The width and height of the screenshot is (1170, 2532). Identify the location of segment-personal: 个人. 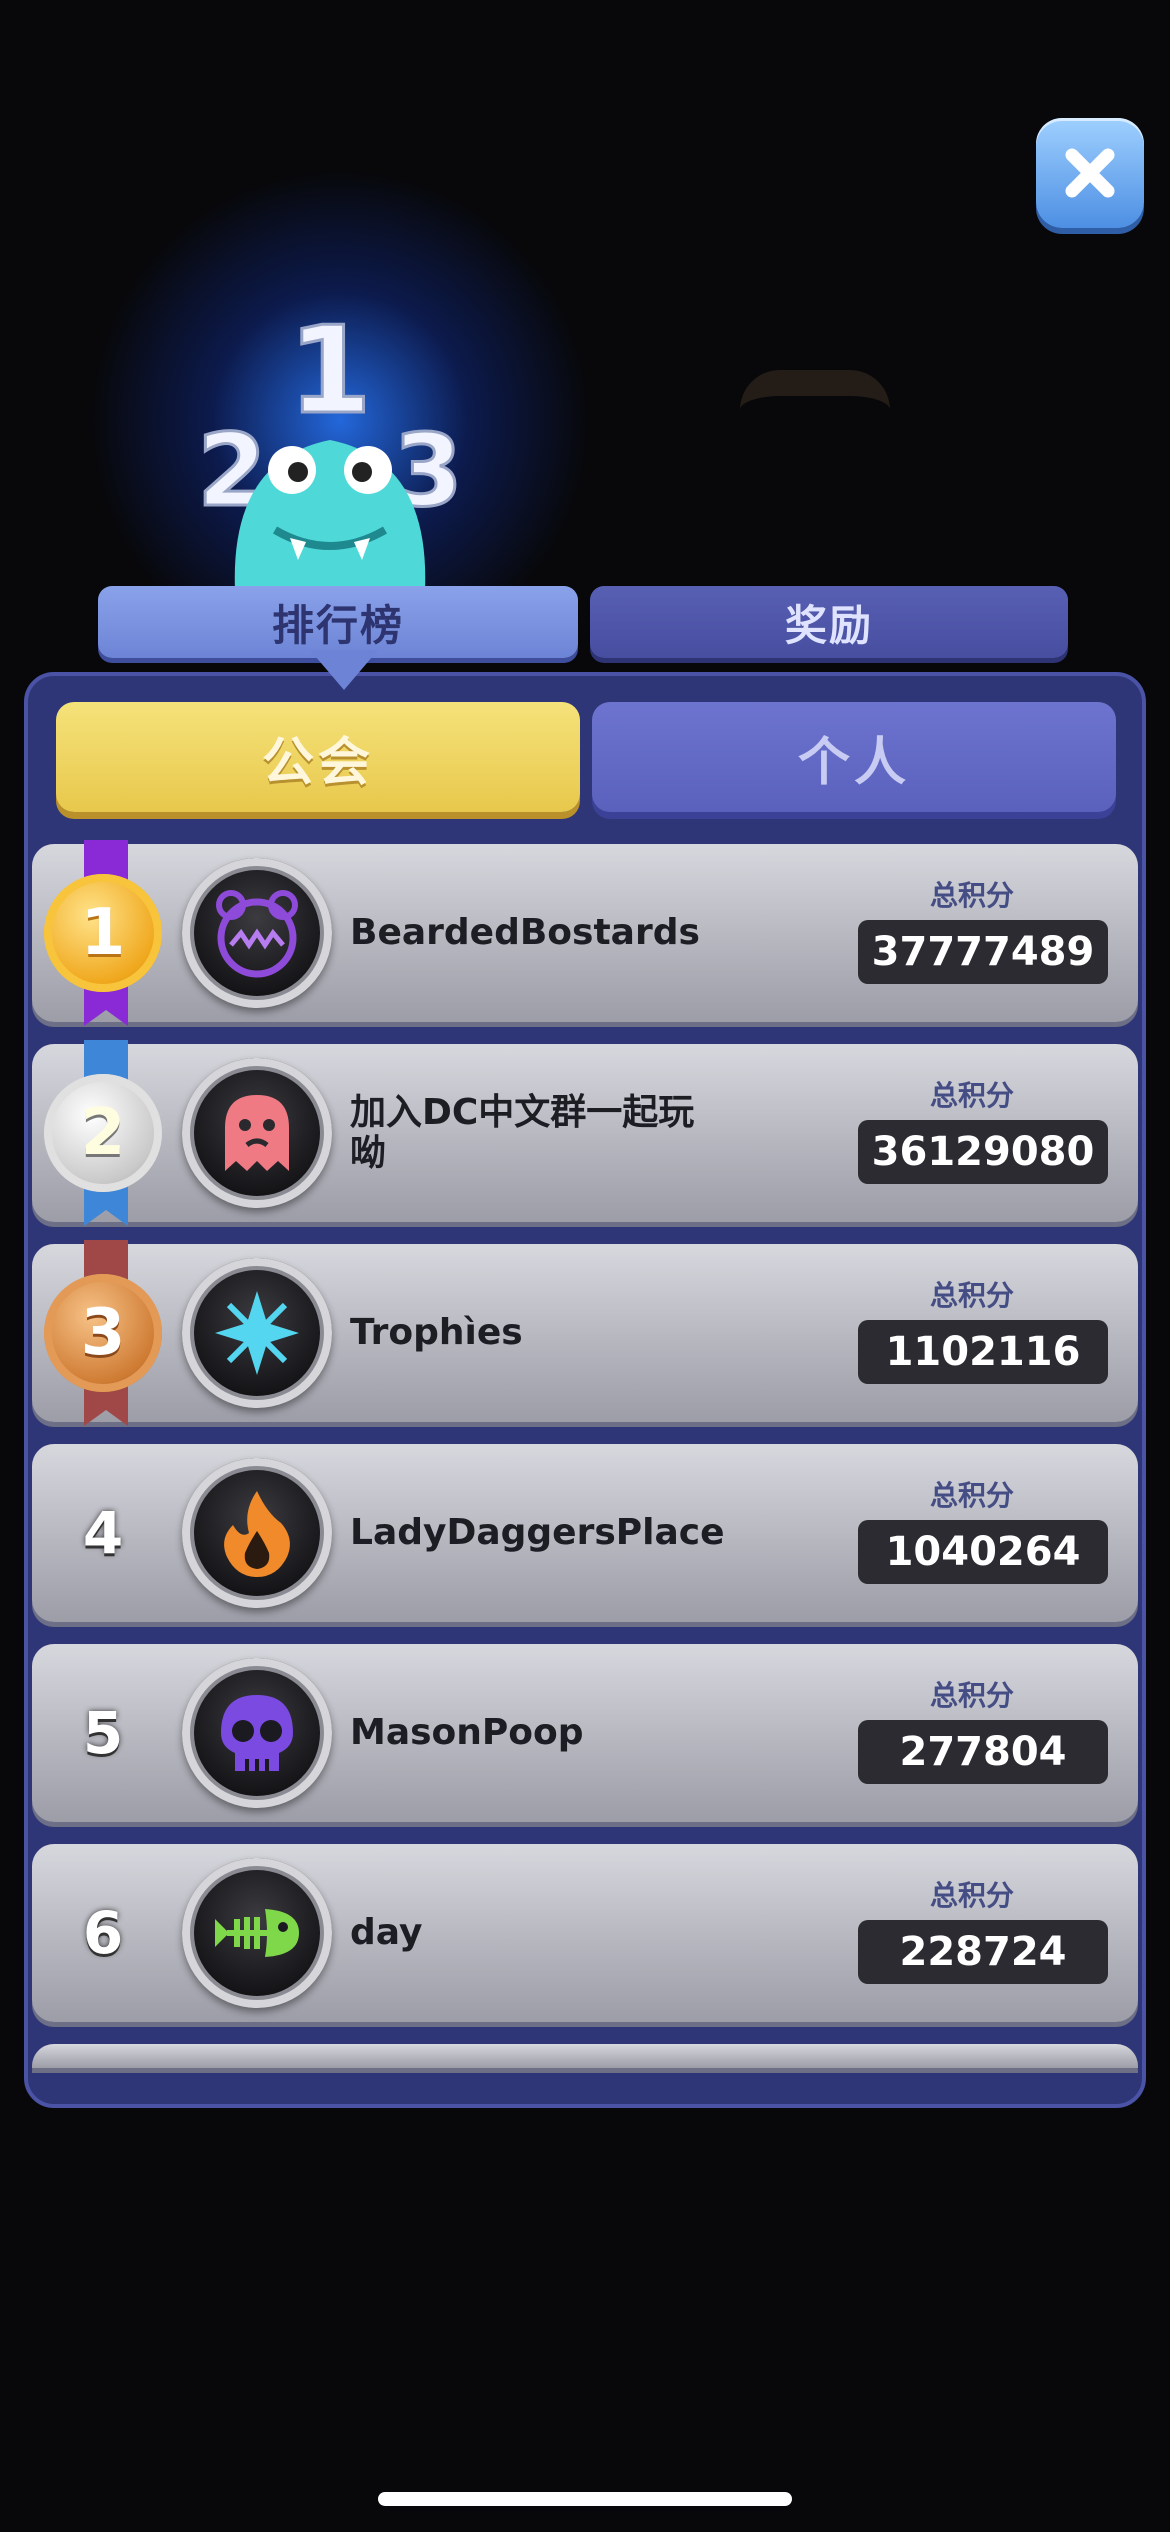
(854, 757).